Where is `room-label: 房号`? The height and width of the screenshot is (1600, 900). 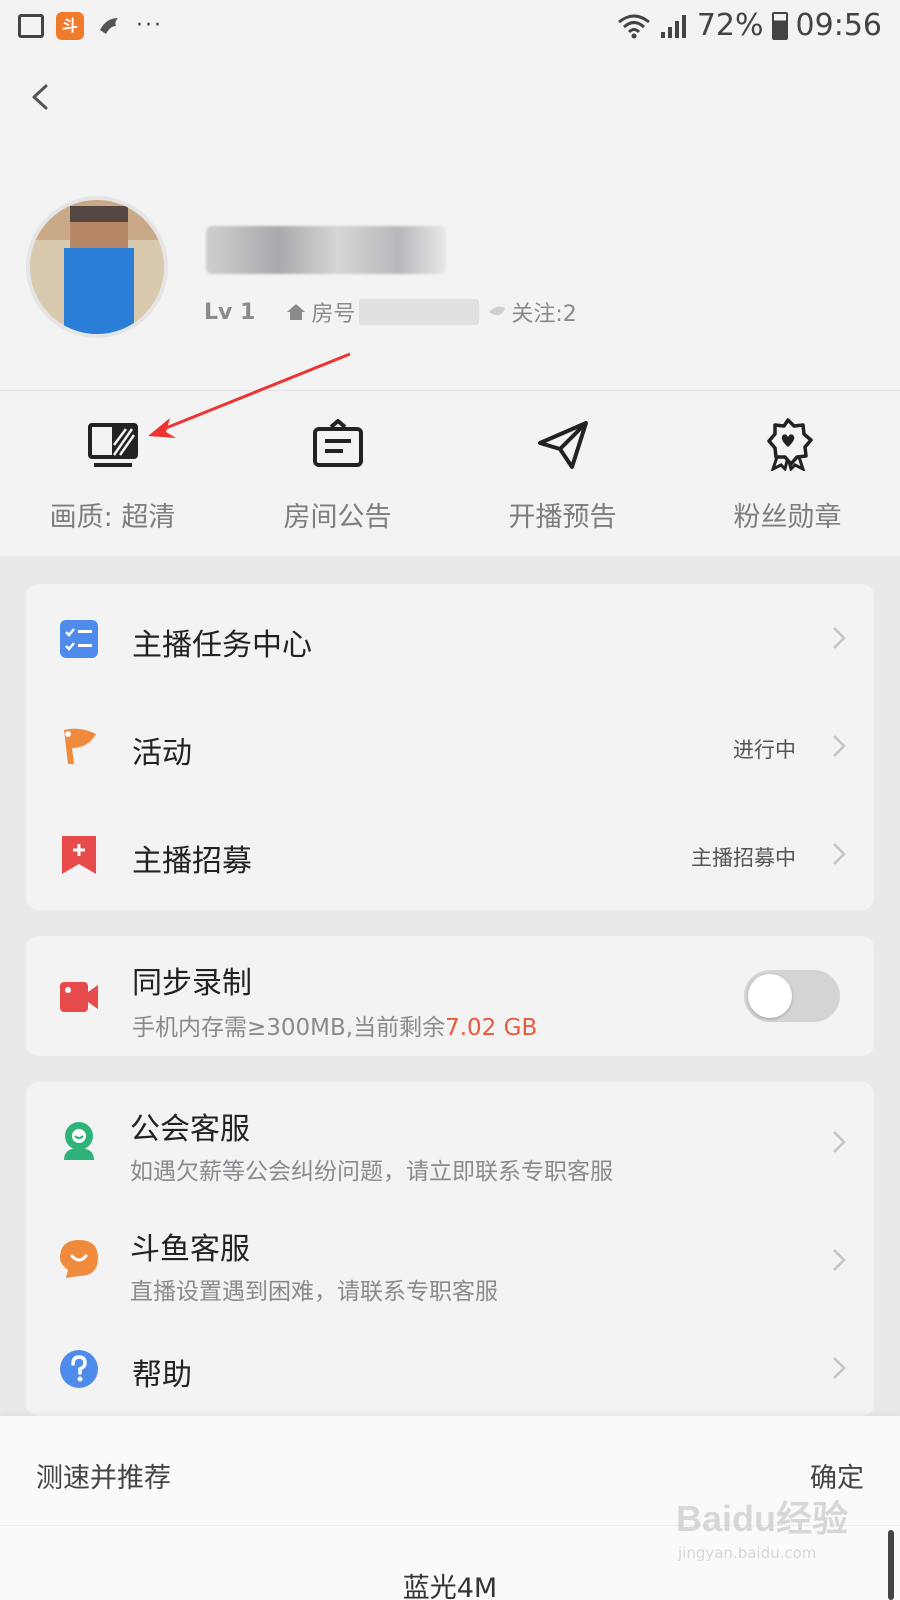
room-label: 房号 is located at coordinates (333, 314).